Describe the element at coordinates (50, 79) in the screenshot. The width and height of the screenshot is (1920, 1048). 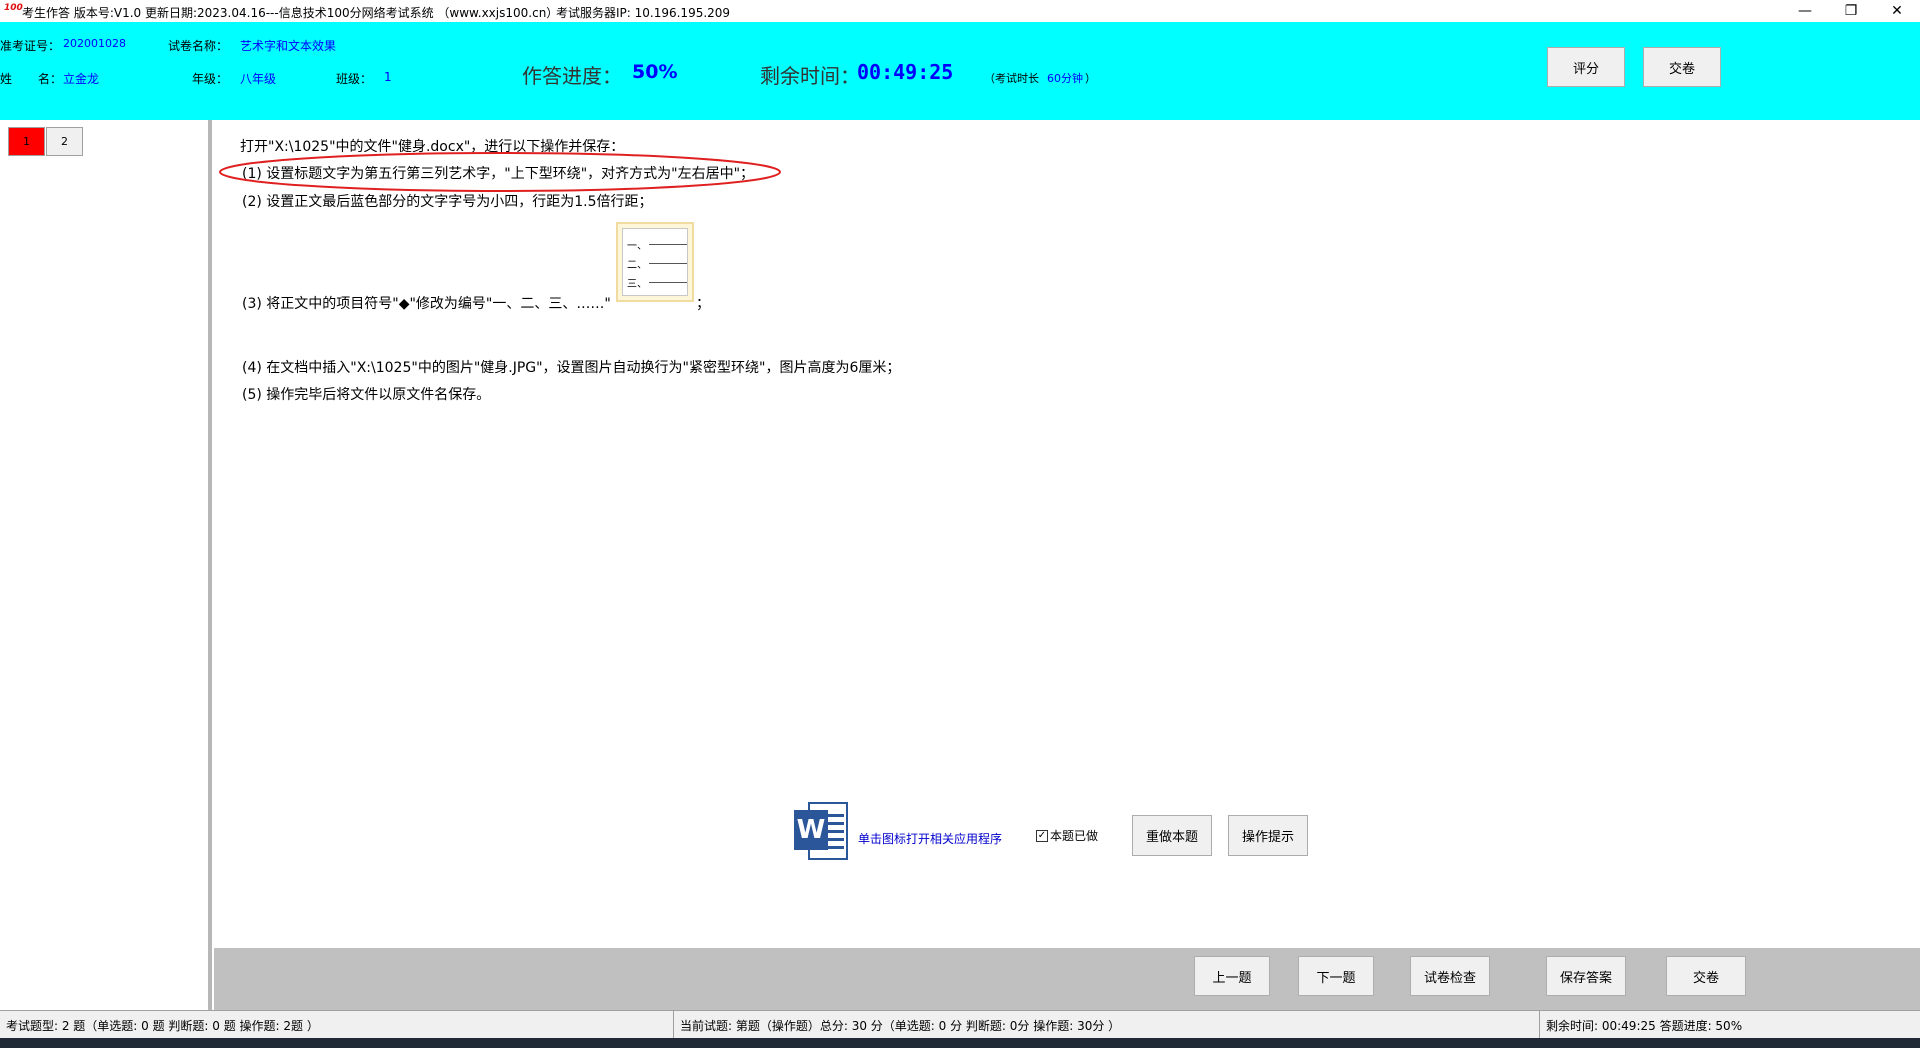
I see `student-name-label-part2: 名：` at that location.